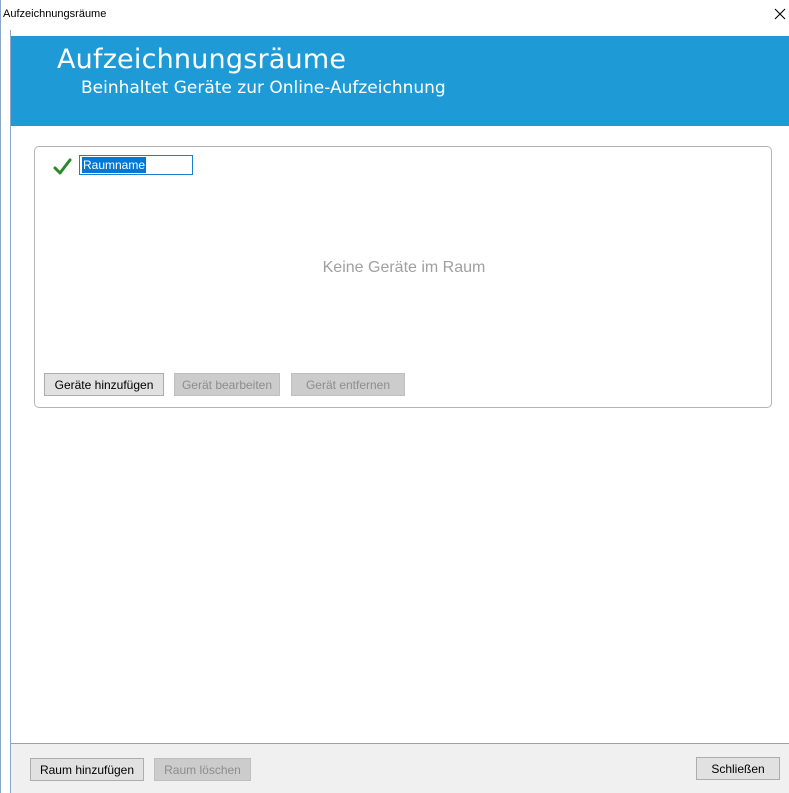  I want to click on banner-title: Aufzeichnungsräume, so click(202, 59).